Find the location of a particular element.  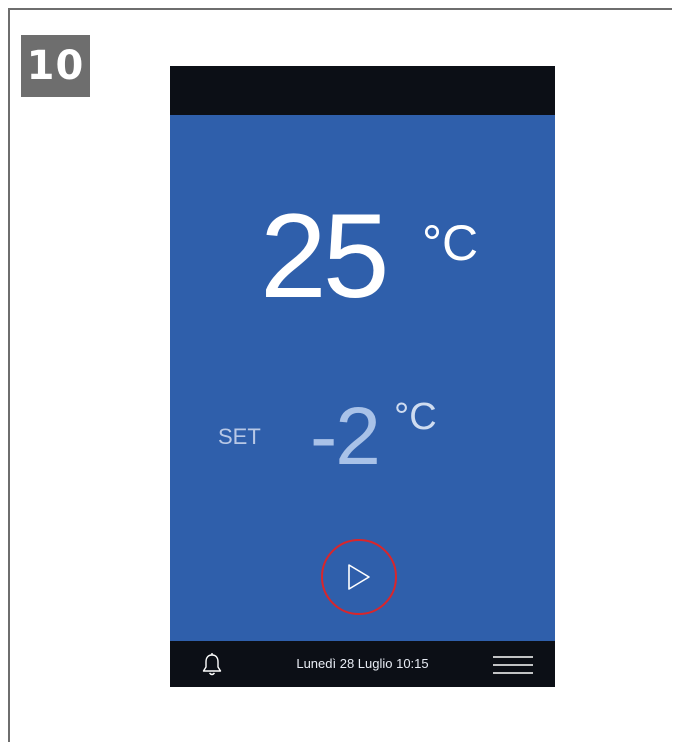

current-temperature: 25 °C is located at coordinates (369, 256).